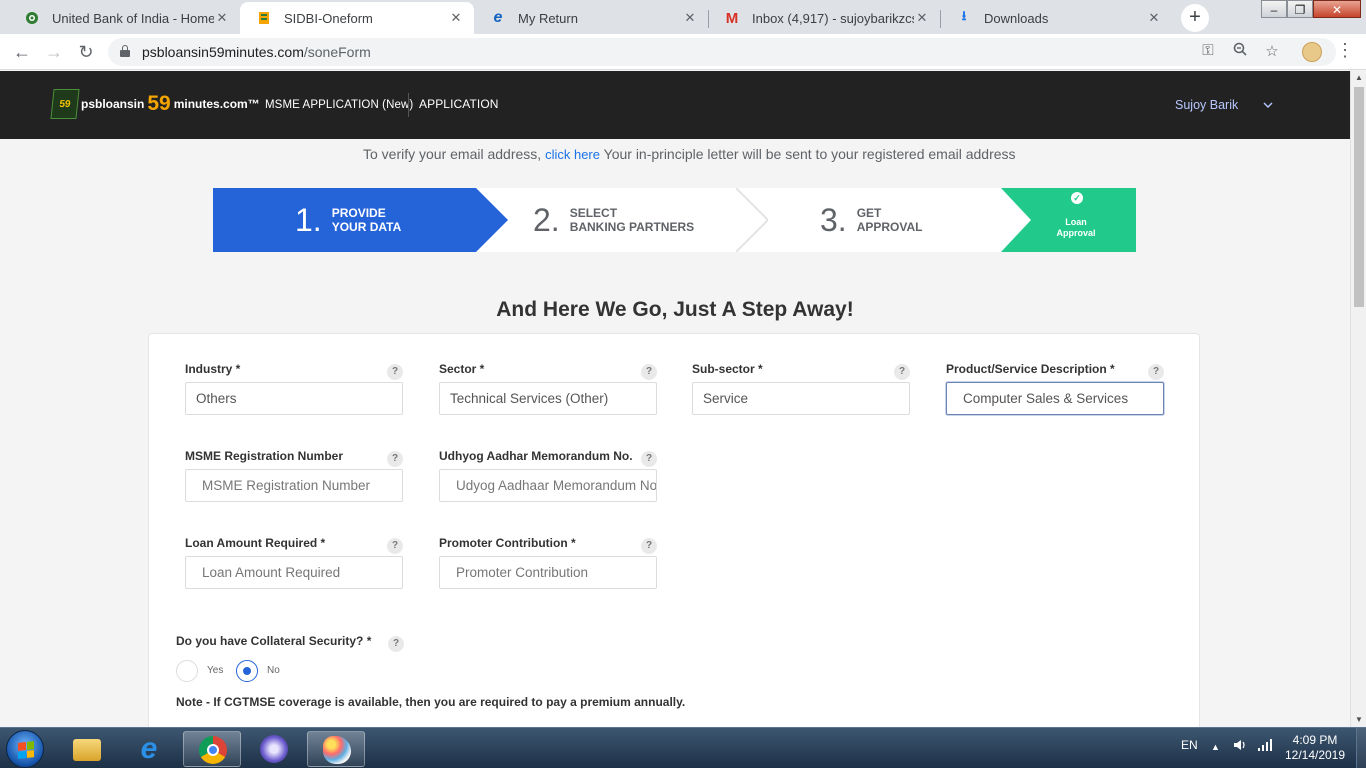 The height and width of the screenshot is (768, 1366). I want to click on tab-title: Inbox (4,917) - sujoybarikzcs@g, so click(833, 18).